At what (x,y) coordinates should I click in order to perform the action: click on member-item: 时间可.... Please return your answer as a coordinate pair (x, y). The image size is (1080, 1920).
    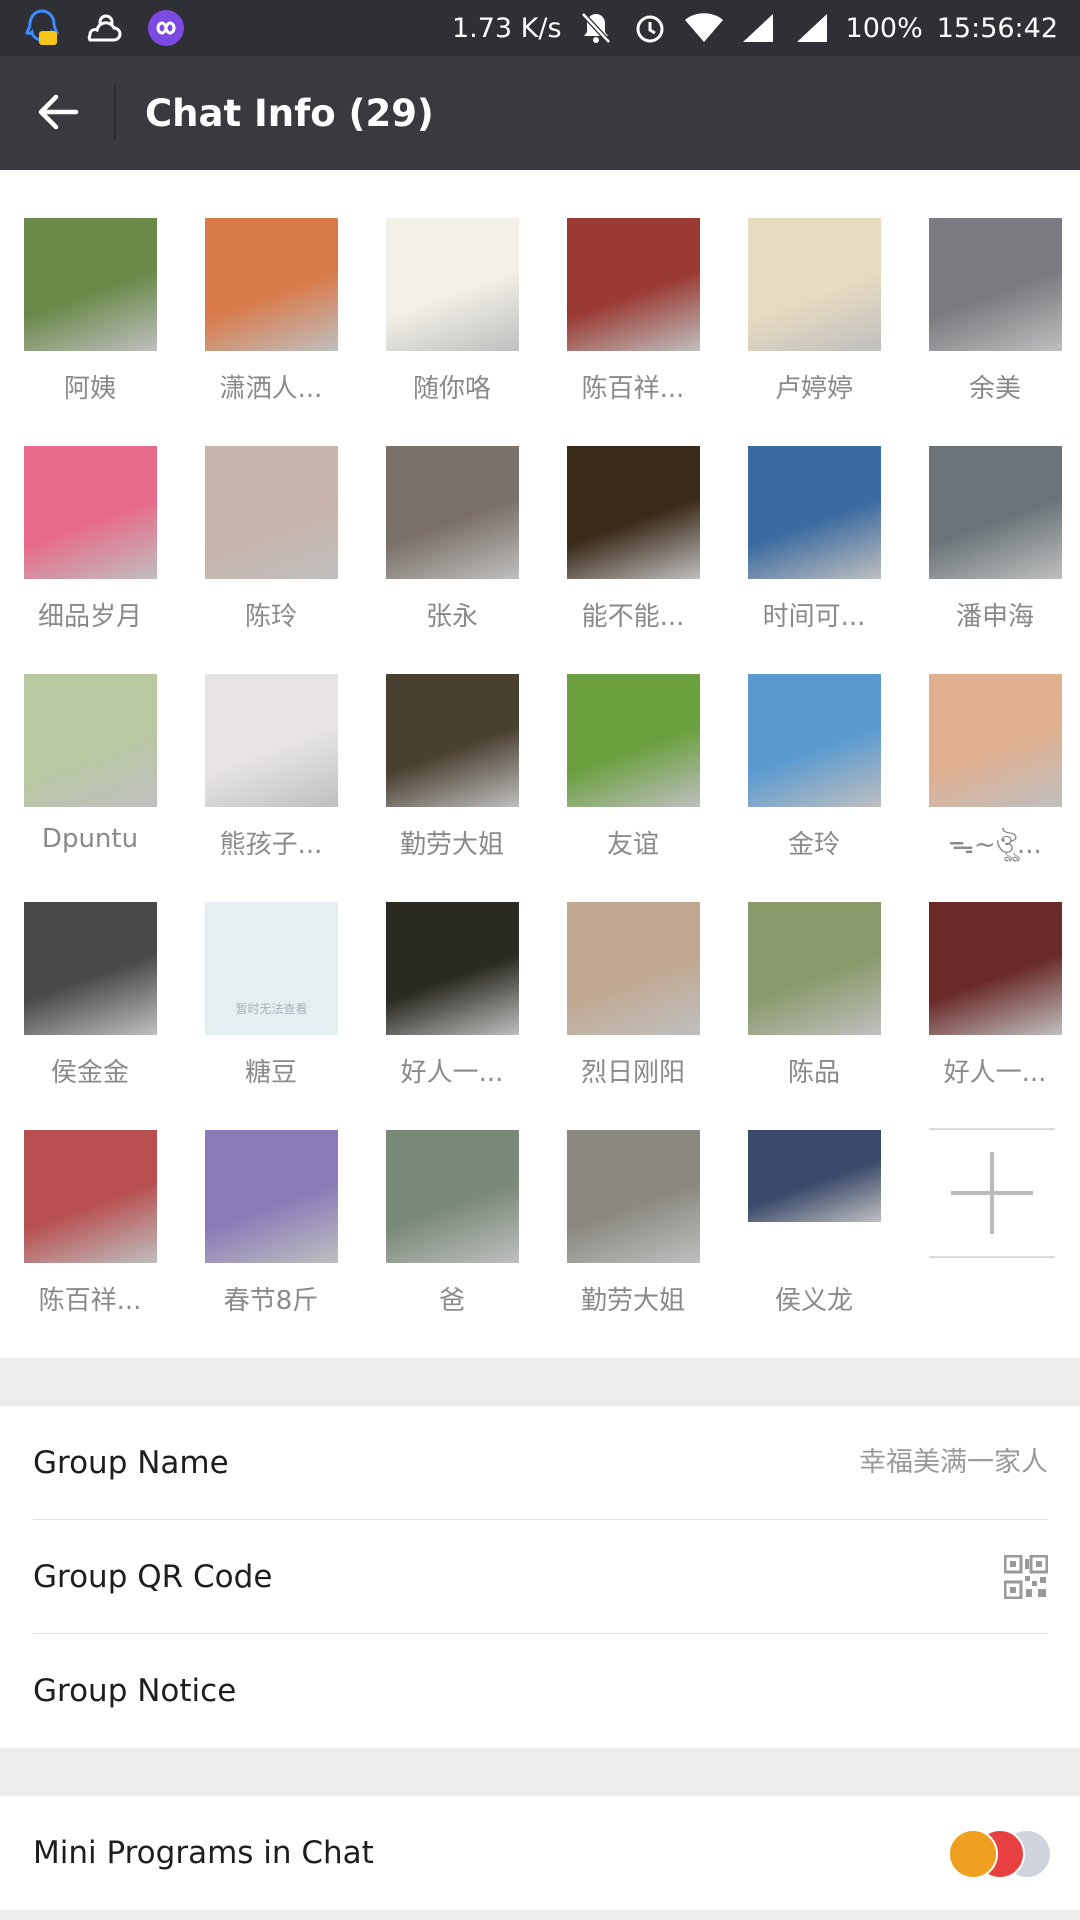
    Looking at the image, I should click on (804, 546).